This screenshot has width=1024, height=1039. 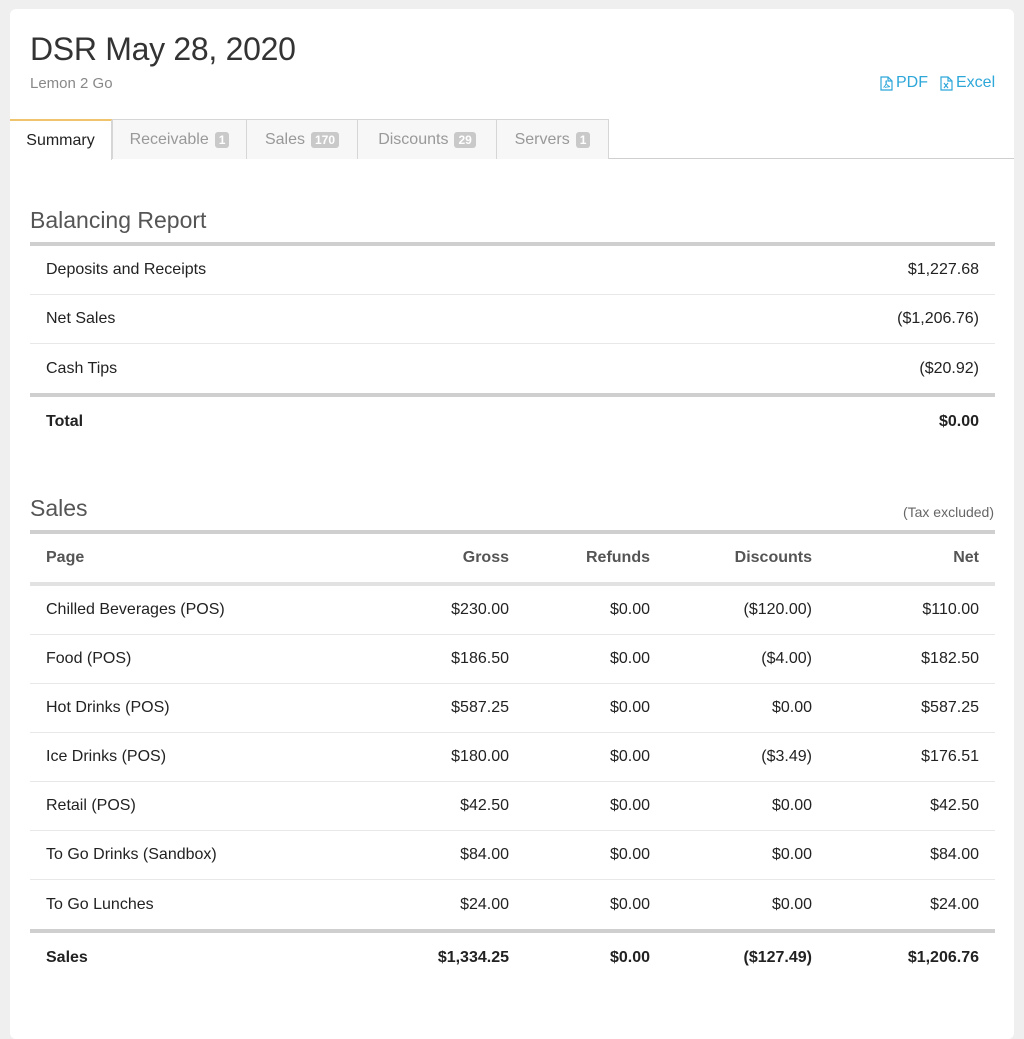 I want to click on tab-summary: Summary, so click(x=61, y=139).